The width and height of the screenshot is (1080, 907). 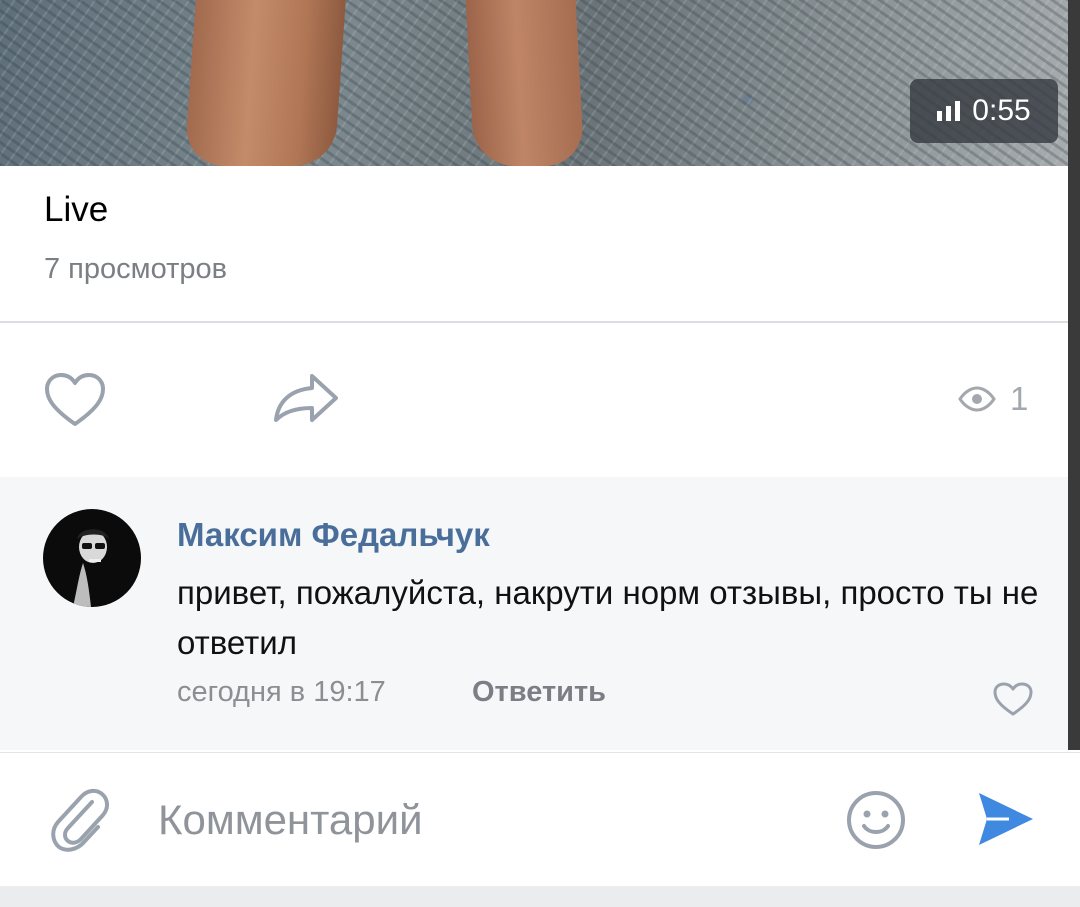 I want to click on video-title: Live, so click(x=76, y=209).